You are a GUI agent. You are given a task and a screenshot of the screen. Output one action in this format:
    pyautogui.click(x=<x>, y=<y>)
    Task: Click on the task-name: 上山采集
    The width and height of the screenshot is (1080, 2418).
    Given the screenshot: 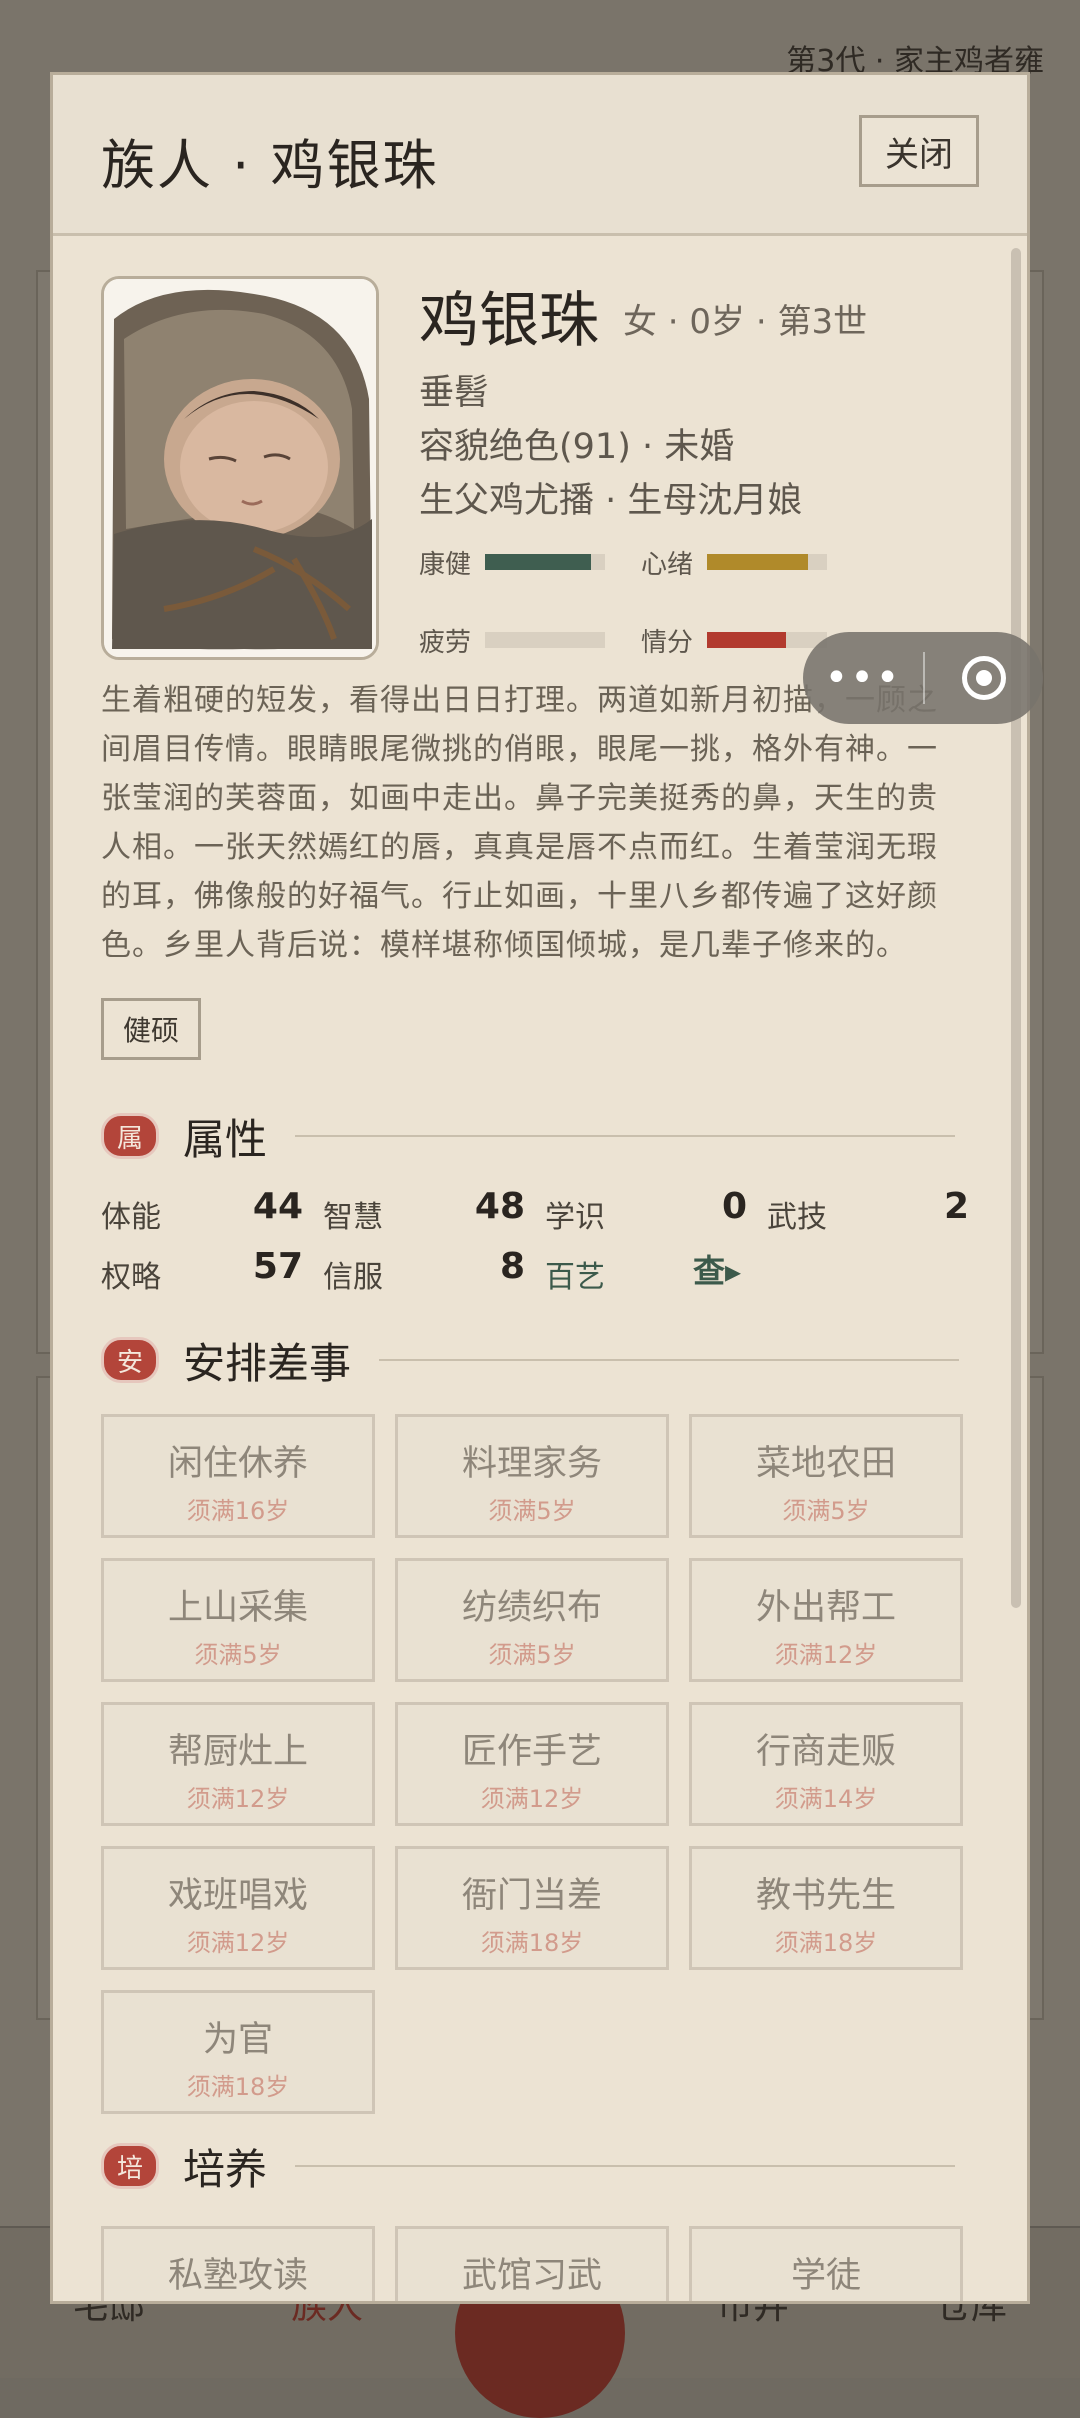 What is the action you would take?
    pyautogui.click(x=237, y=1608)
    